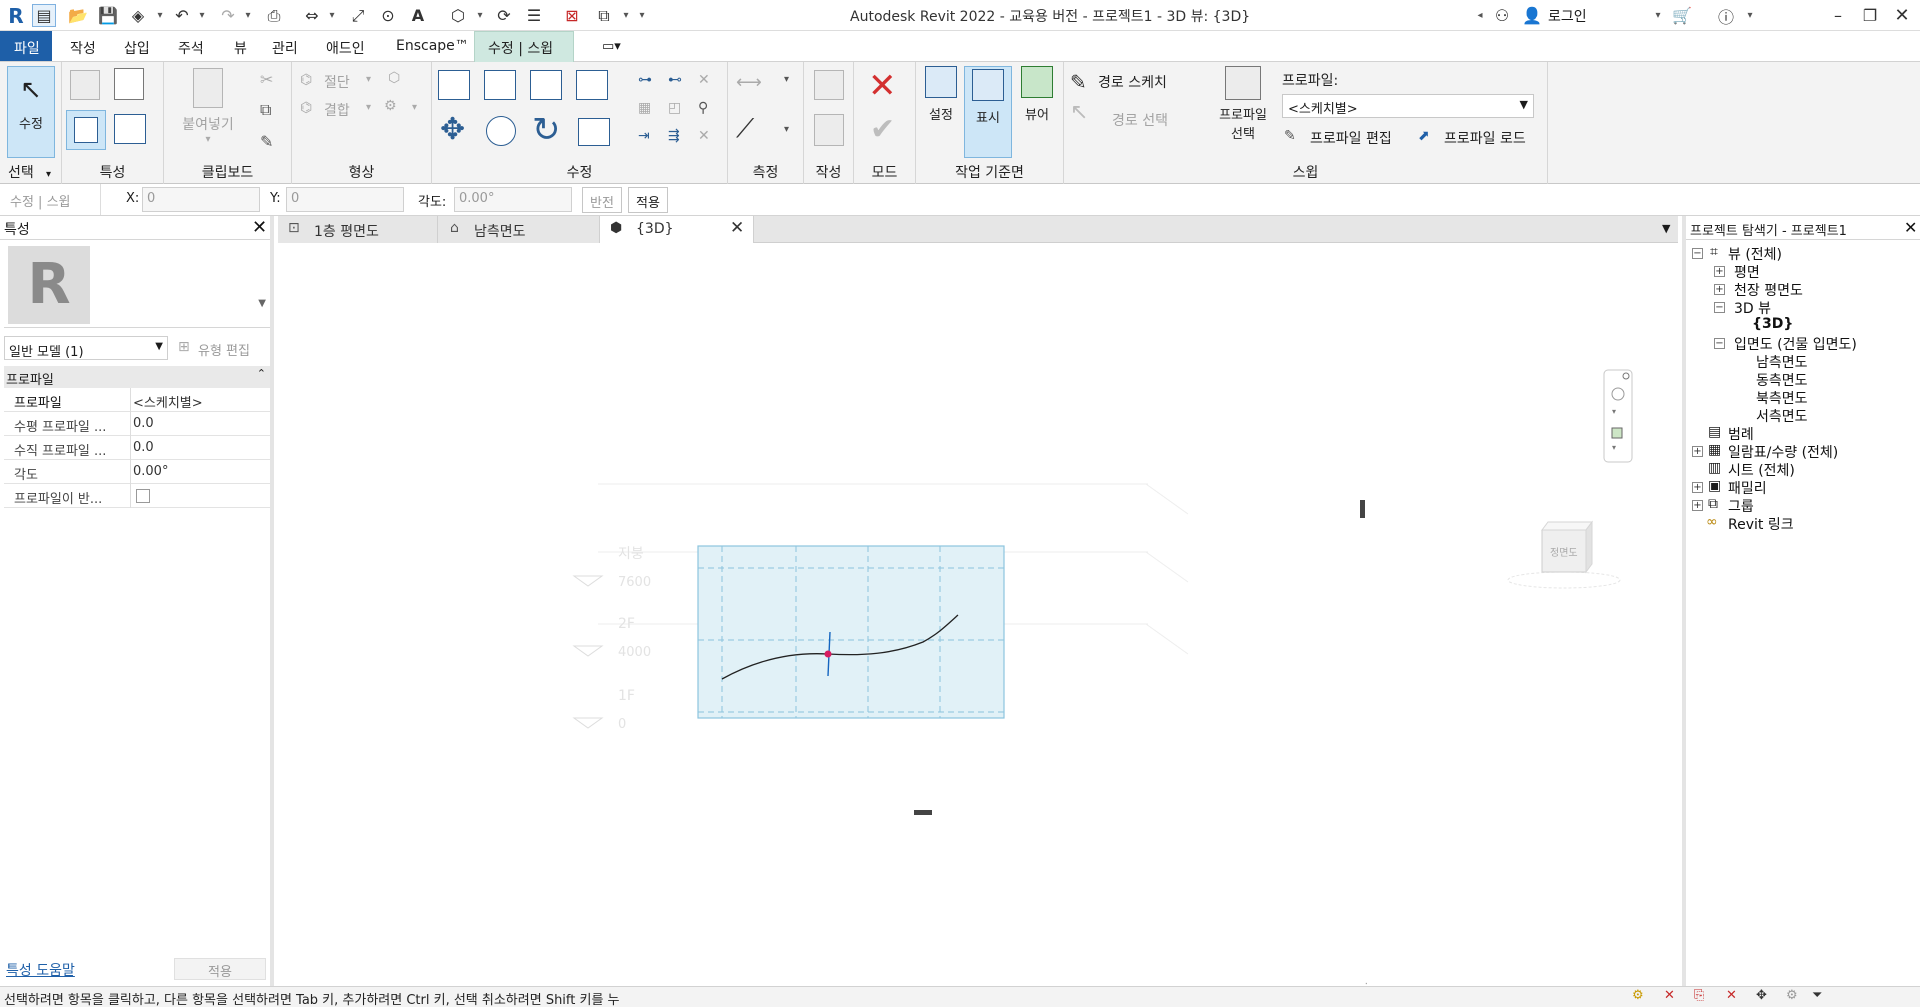  I want to click on dimension-icon: ⤢, so click(358, 15).